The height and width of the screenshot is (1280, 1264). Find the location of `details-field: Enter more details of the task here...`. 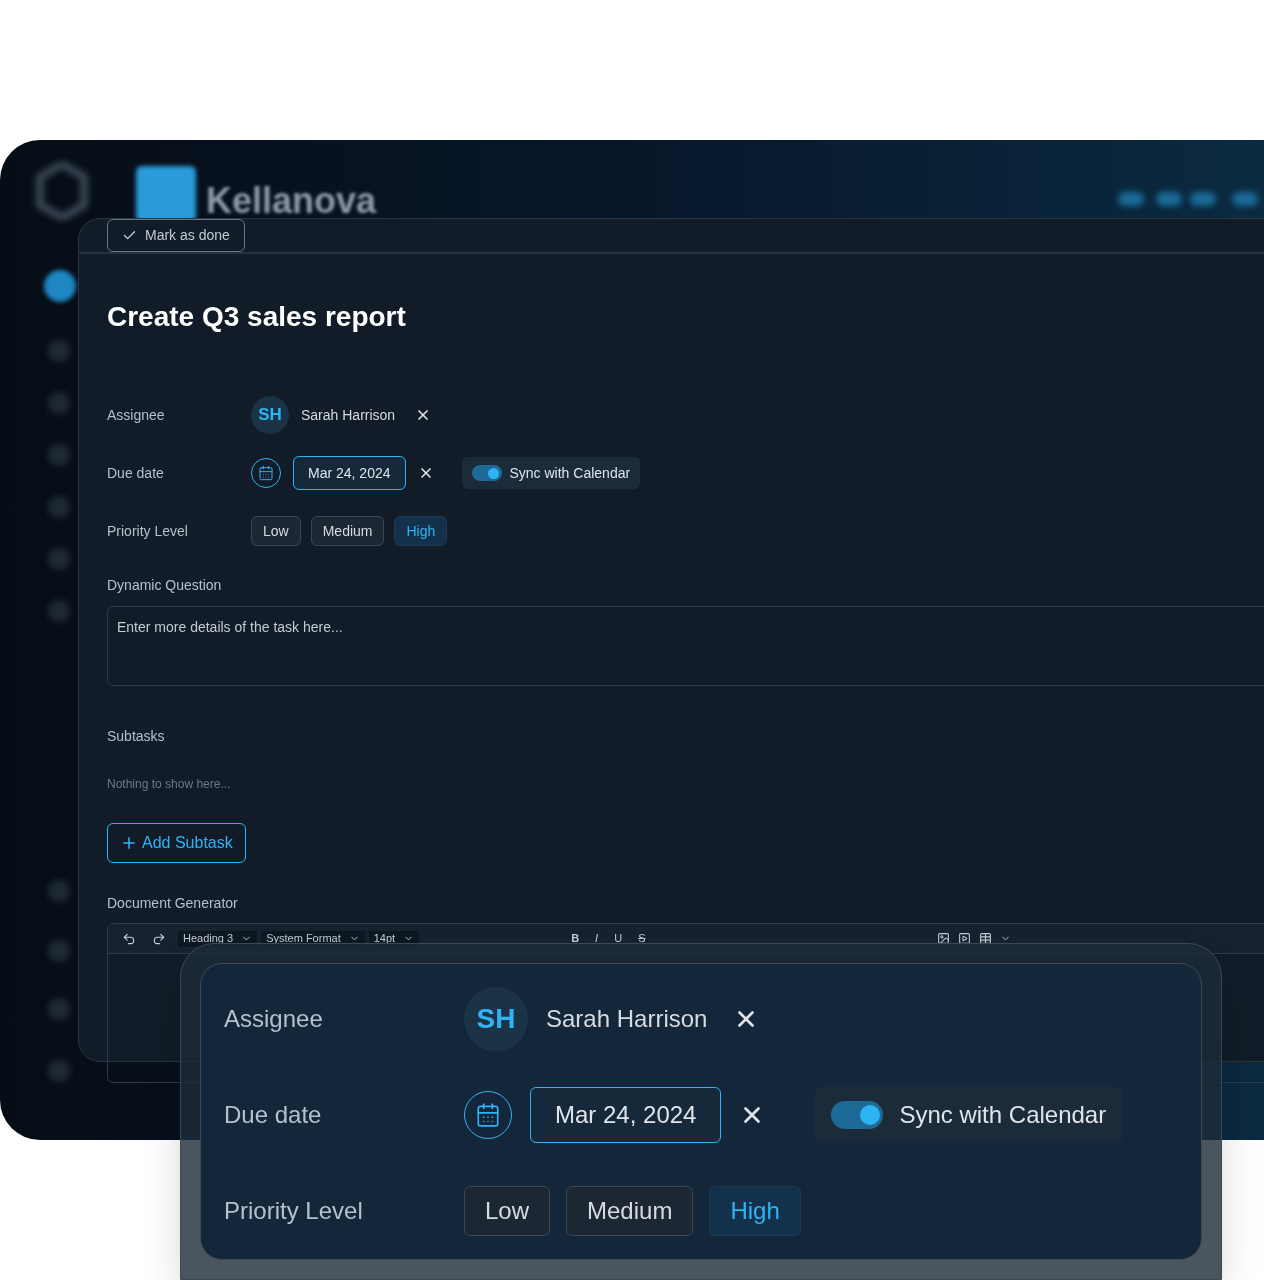

details-field: Enter more details of the task here... is located at coordinates (685, 646).